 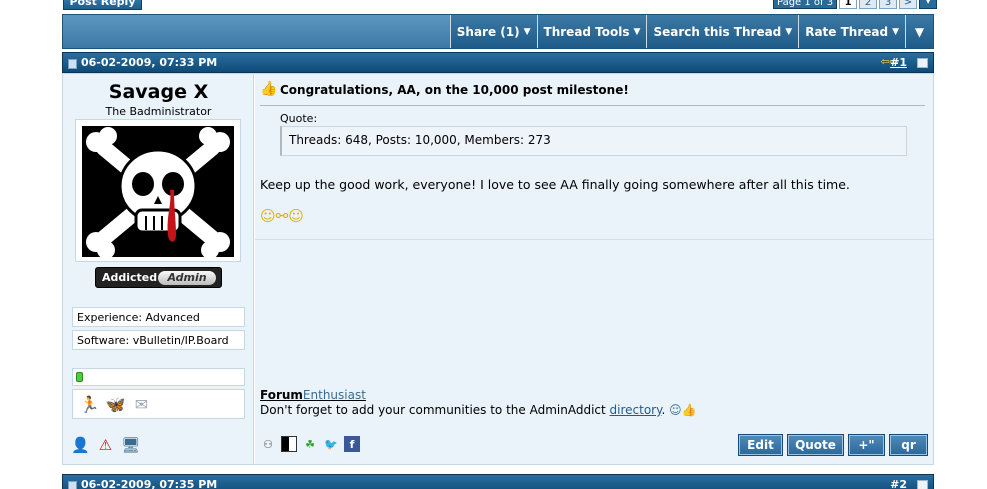 I want to click on experience-field: Experience: Advanced, so click(x=158, y=317).